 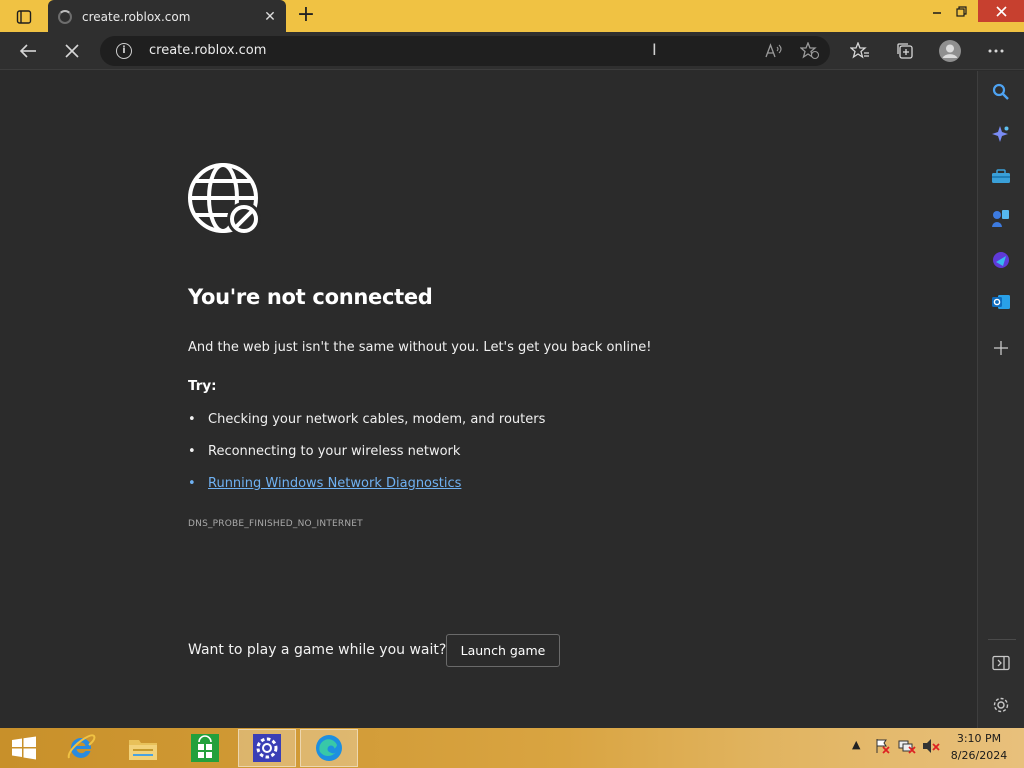 I want to click on add-icon, so click(x=1001, y=348).